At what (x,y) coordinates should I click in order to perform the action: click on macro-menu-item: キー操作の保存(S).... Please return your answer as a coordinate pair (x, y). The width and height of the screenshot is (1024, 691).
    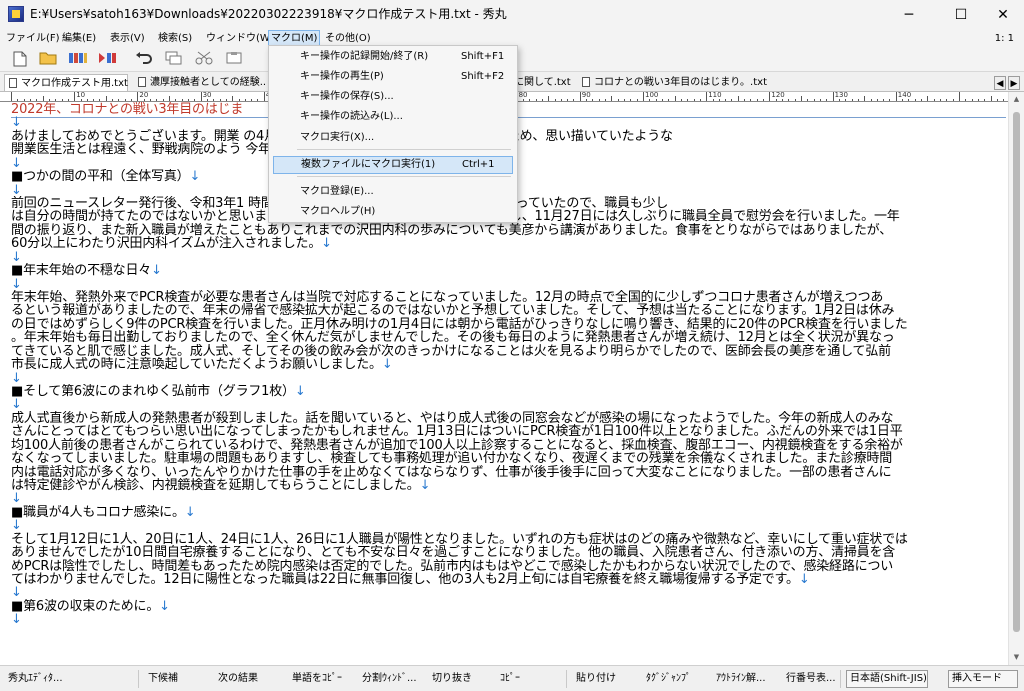
    Looking at the image, I should click on (393, 97).